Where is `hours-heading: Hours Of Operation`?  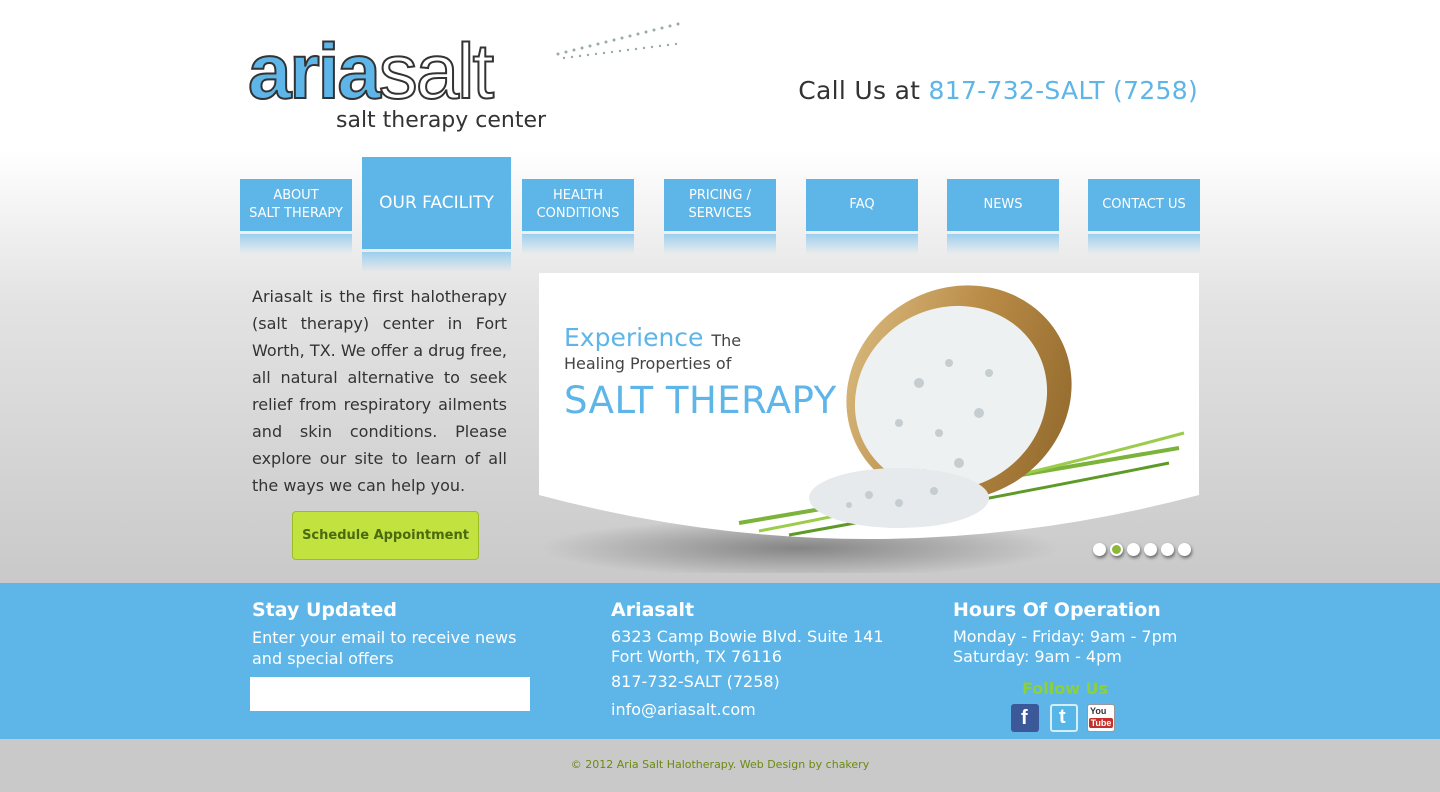
hours-heading: Hours Of Operation is located at coordinates (1057, 610).